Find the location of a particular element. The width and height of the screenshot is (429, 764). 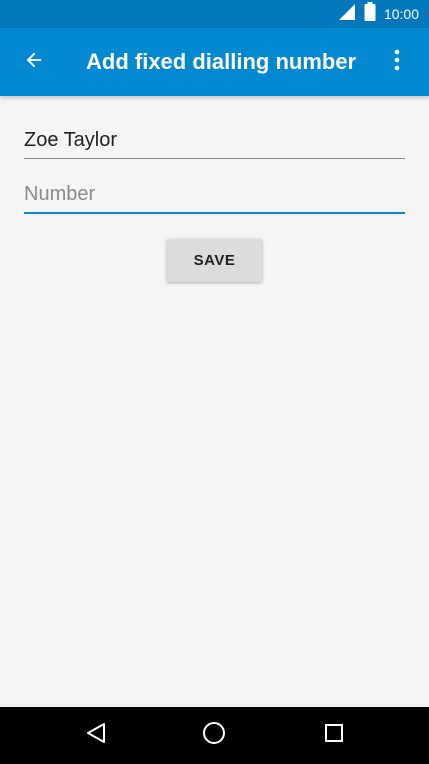

home-circle-icon is located at coordinates (214, 735).